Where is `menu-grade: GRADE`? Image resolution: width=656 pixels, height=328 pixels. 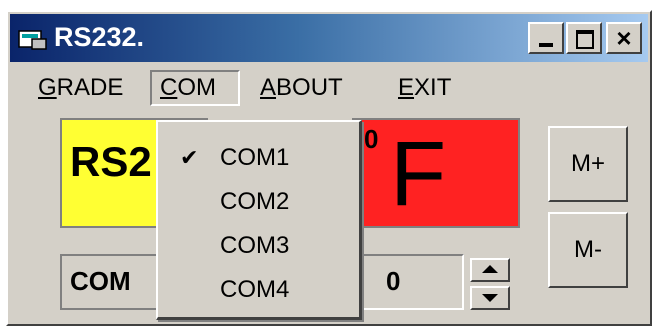
menu-grade: GRADE is located at coordinates (80, 88).